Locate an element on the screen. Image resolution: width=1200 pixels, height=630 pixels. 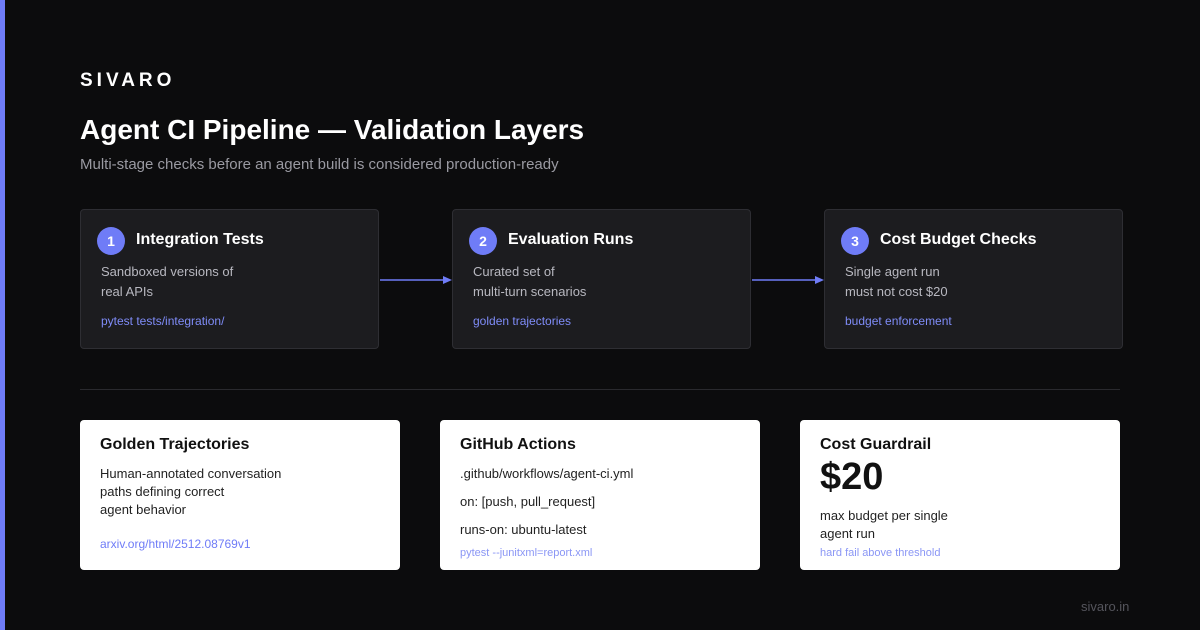
stage-description-line: real APIs is located at coordinates (127, 291).